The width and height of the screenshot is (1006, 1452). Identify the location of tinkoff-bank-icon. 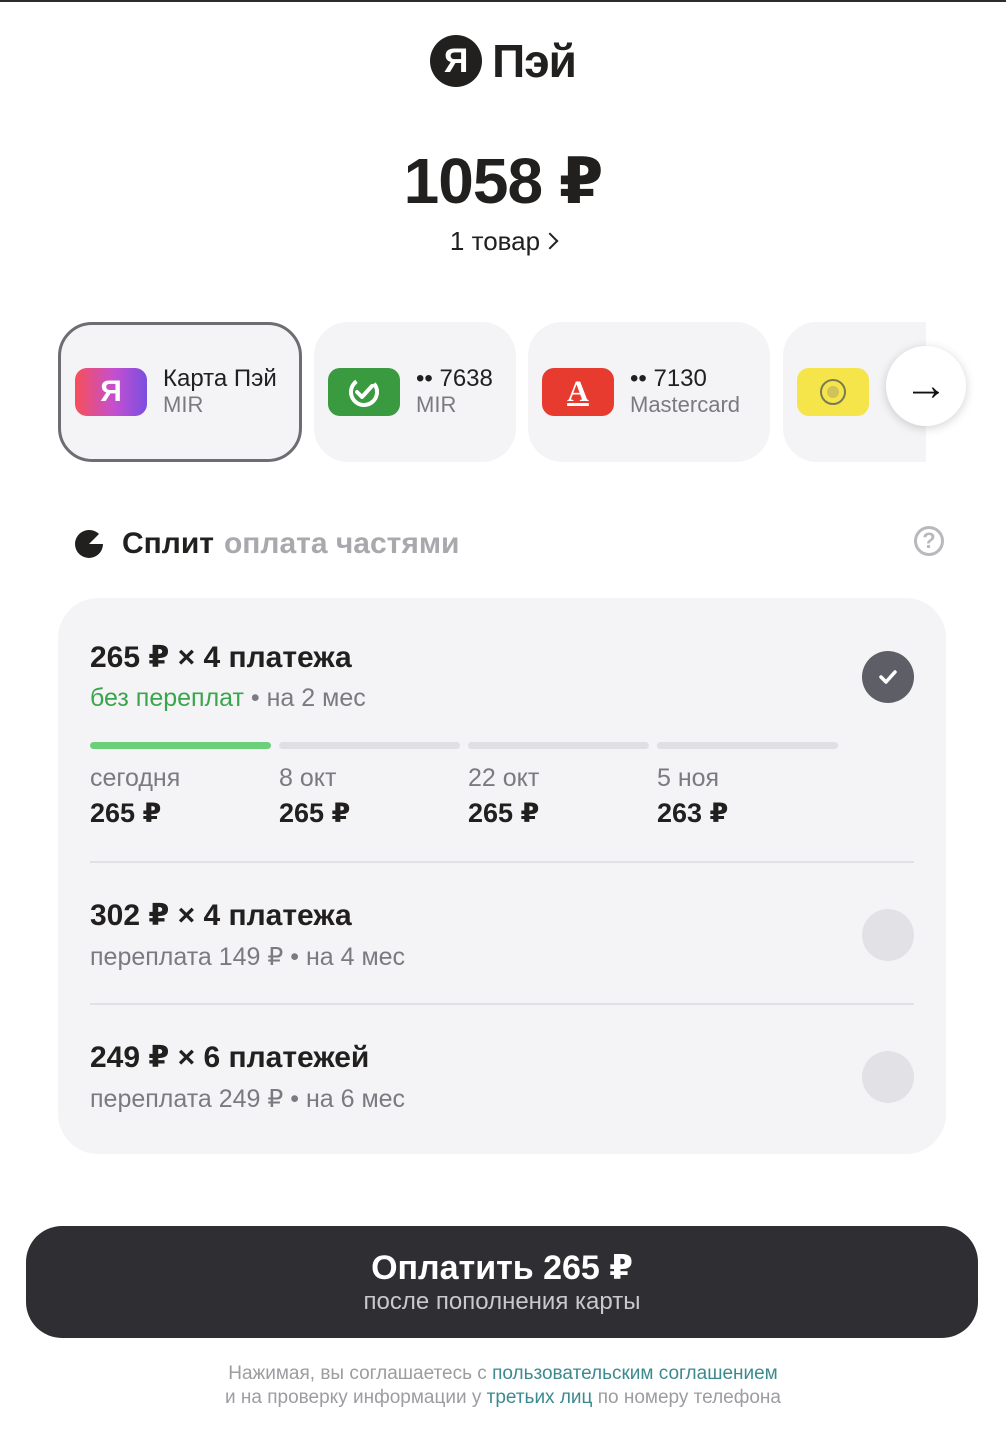
(833, 392).